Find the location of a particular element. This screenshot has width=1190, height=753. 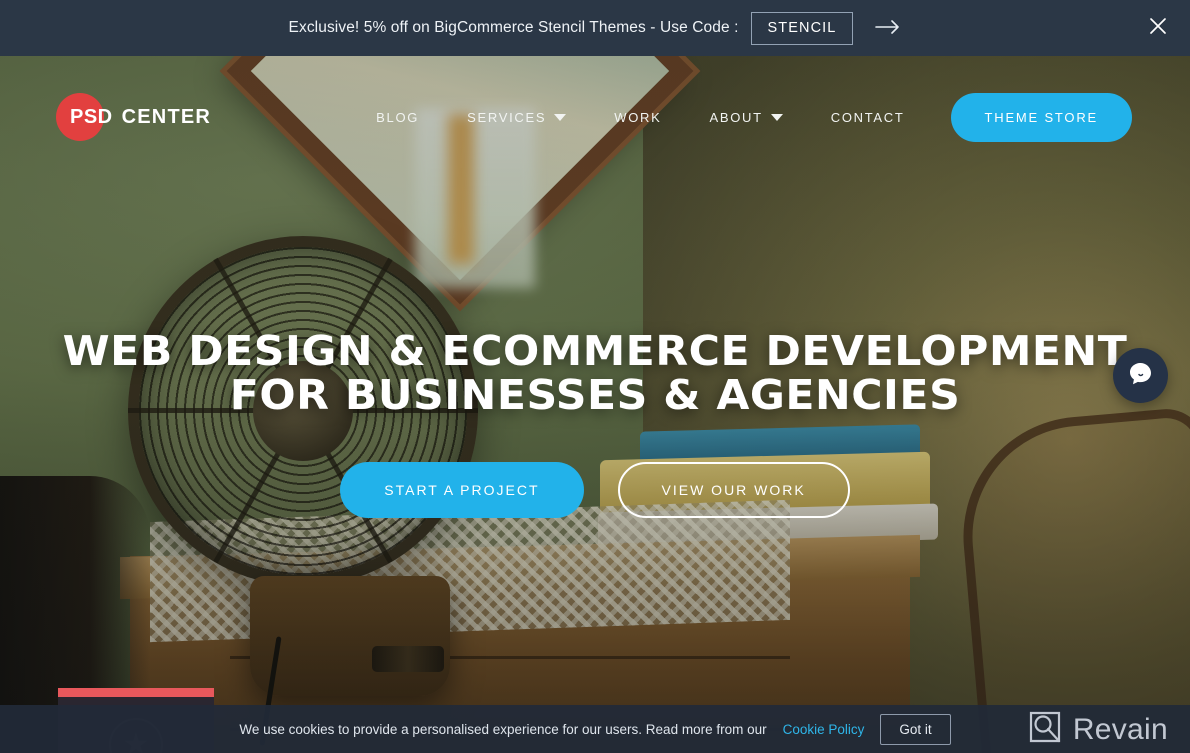

hero-title-line-1: WEB DESIGN & ECOMMERCE DEVELOPMENT is located at coordinates (595, 351).